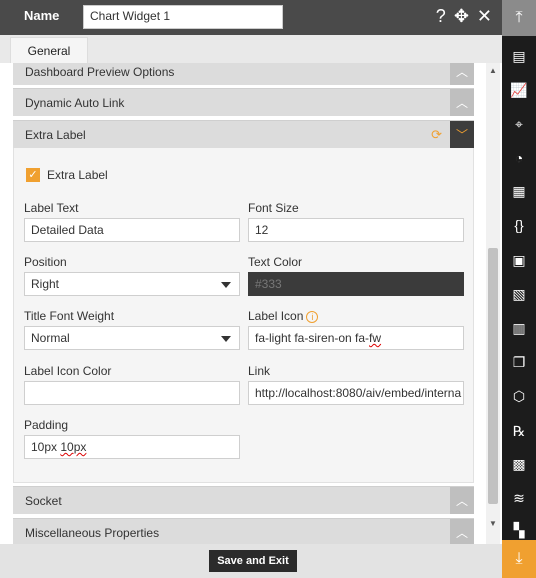 The height and width of the screenshot is (578, 536). I want to click on label-icon-color-input, so click(132, 393).